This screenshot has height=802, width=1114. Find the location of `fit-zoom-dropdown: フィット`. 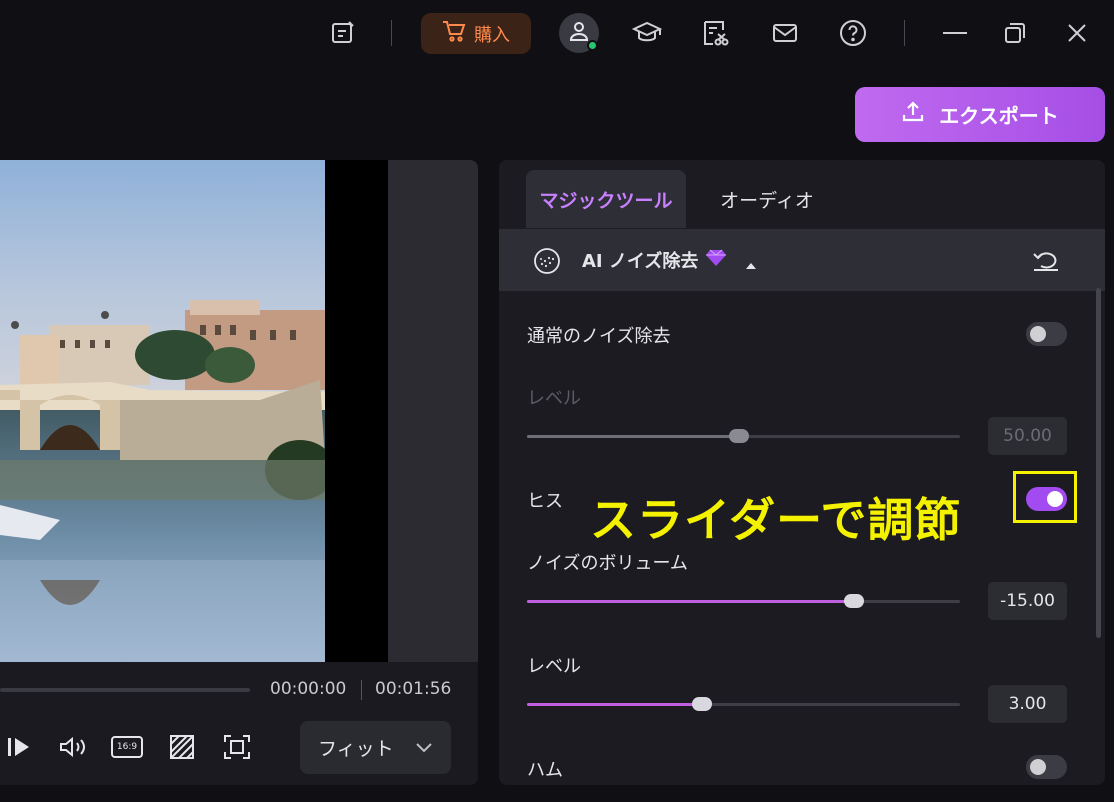

fit-zoom-dropdown: フィット is located at coordinates (375, 747).